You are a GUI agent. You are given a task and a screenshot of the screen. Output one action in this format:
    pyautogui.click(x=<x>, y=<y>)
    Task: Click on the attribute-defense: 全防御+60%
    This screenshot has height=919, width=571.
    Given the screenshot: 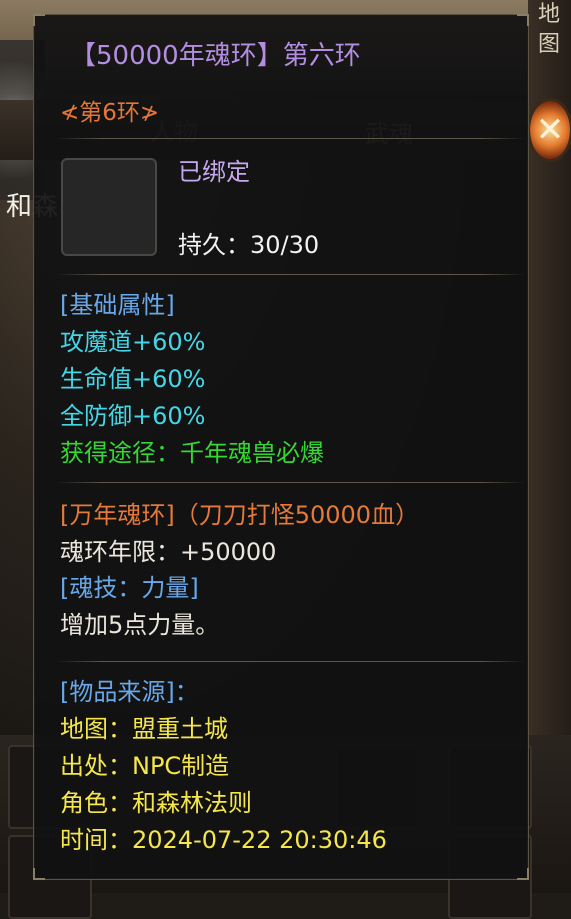 What is the action you would take?
    pyautogui.click(x=133, y=416)
    